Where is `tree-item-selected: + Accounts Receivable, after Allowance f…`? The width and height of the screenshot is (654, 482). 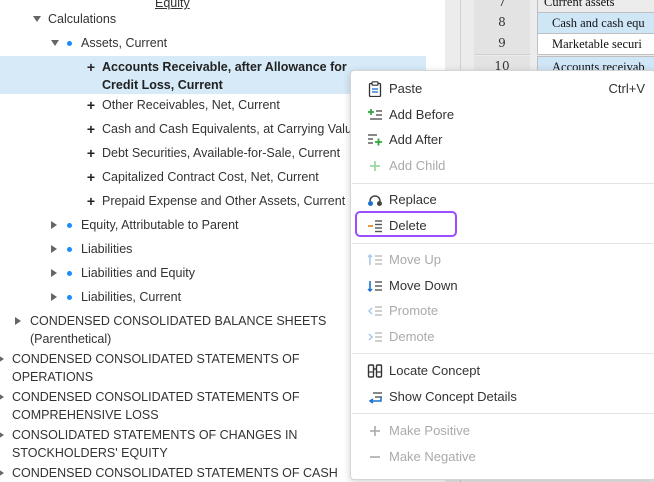 tree-item-selected: + Accounts Receivable, after Allowance f… is located at coordinates (216, 76).